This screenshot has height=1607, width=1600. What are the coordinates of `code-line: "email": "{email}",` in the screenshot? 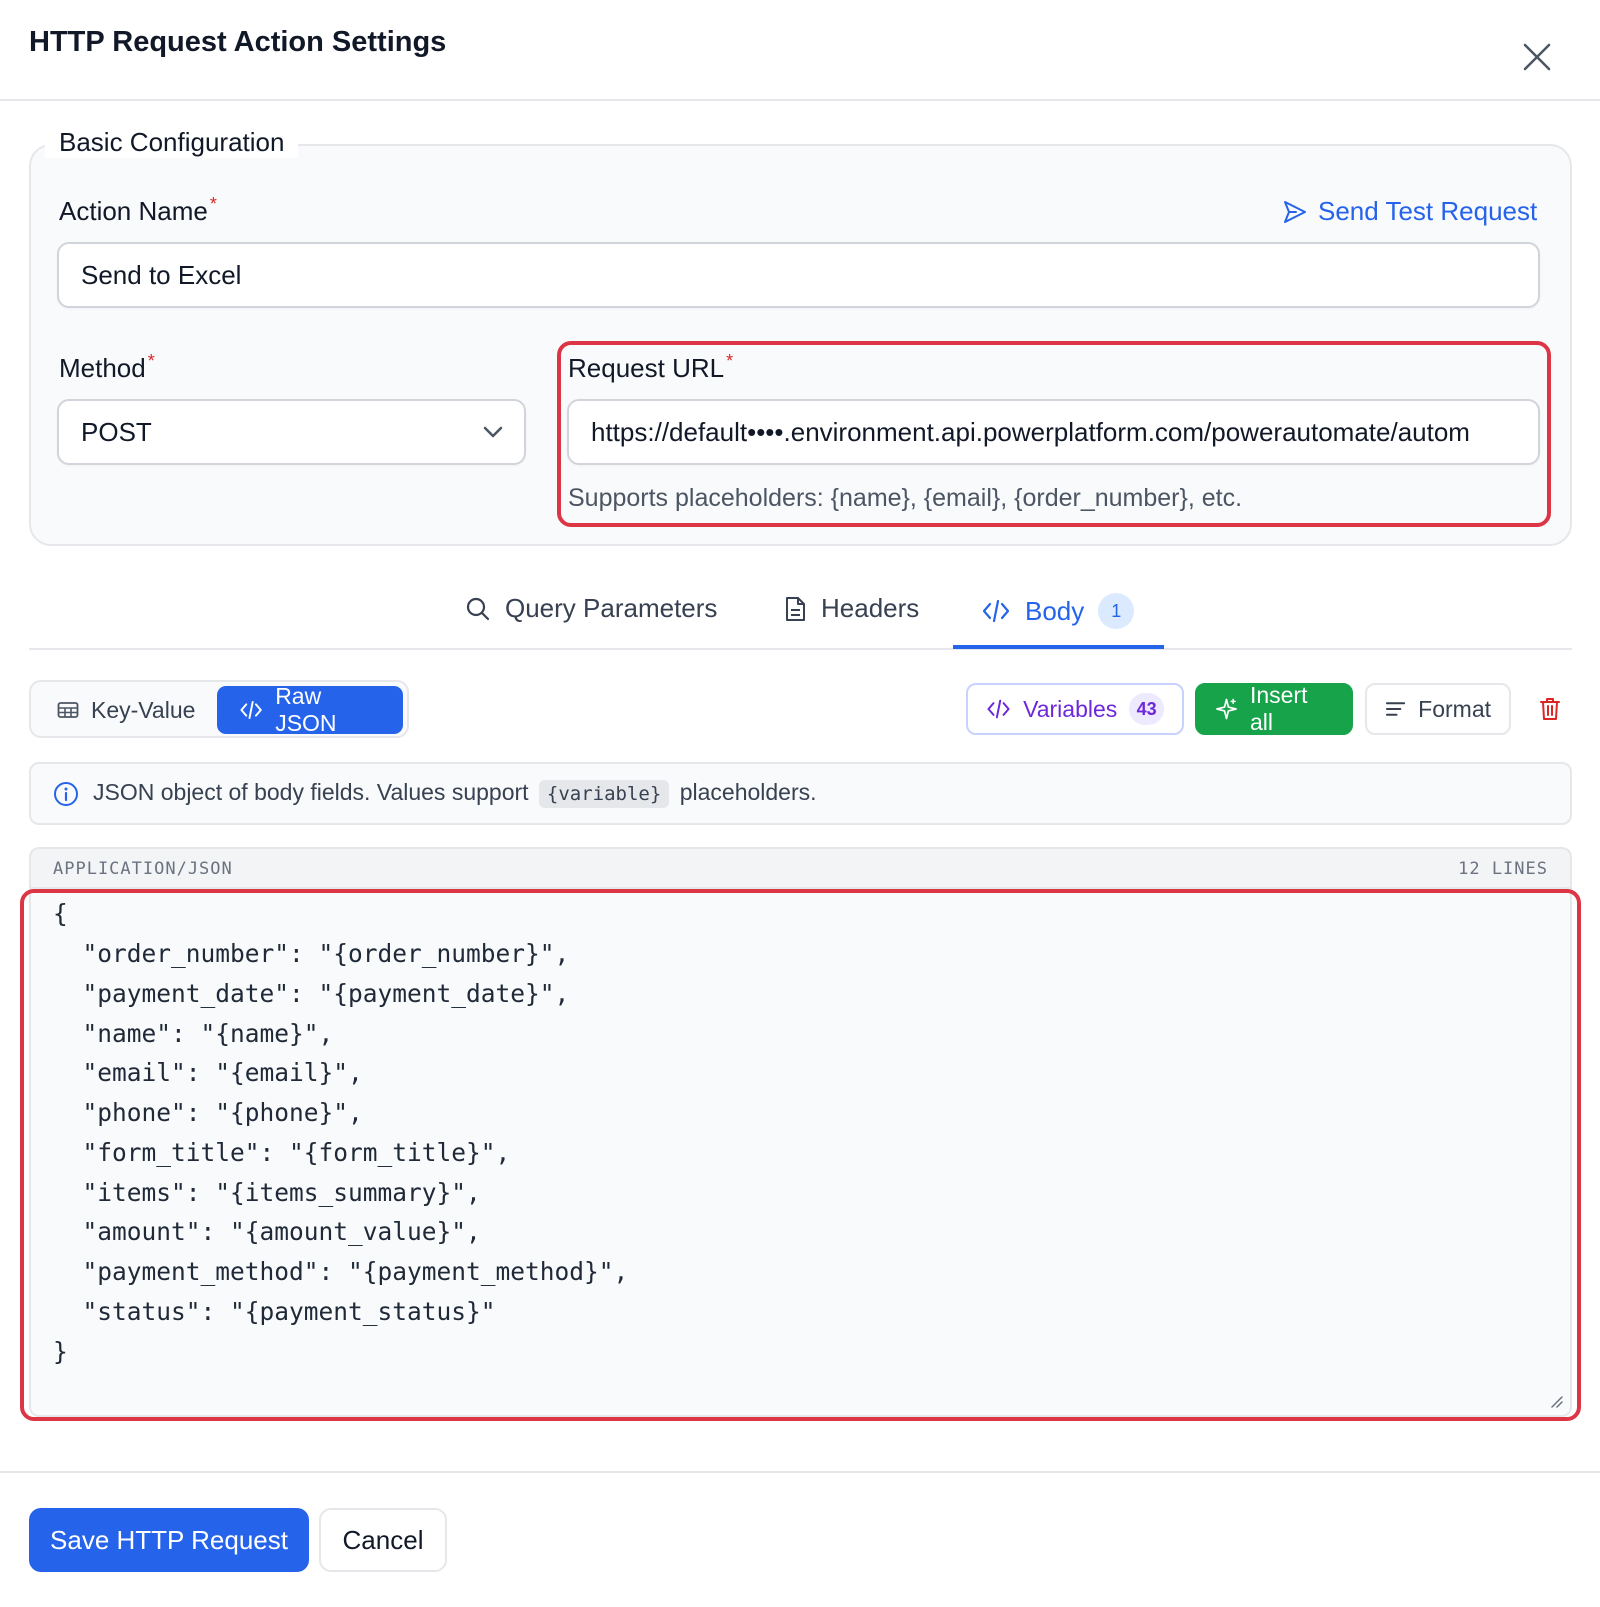 It's located at (208, 1072).